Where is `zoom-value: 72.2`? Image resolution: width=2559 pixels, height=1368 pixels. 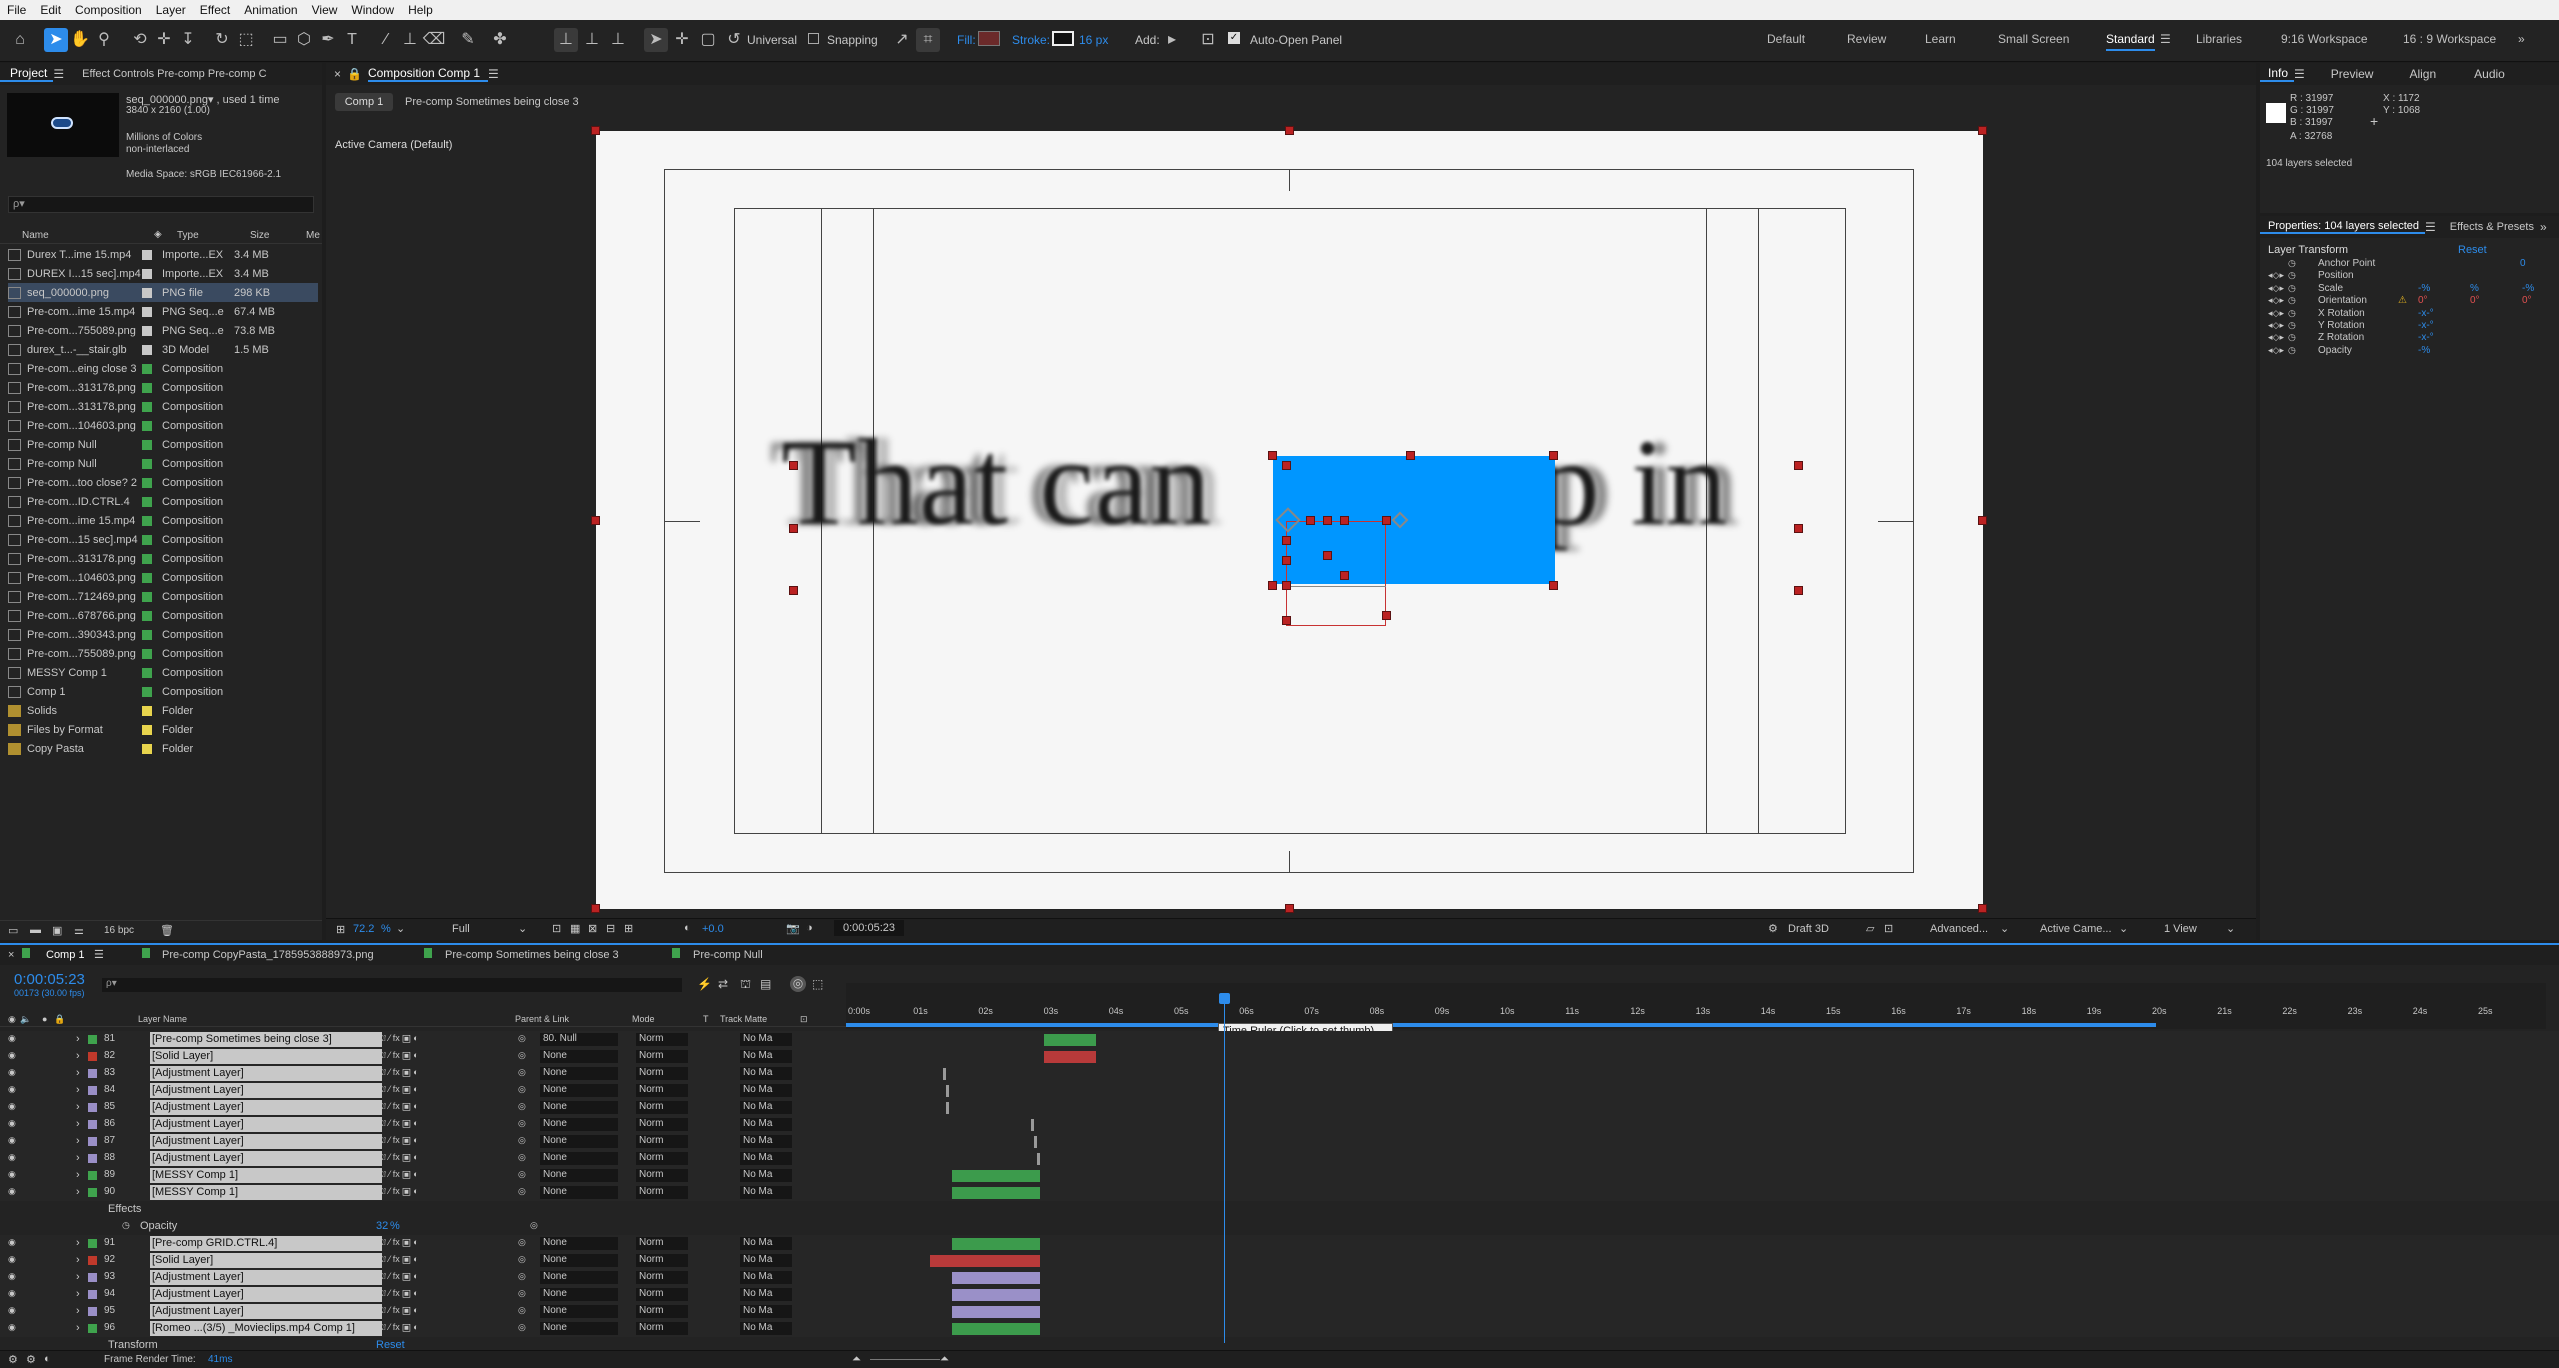
zoom-value: 72.2 is located at coordinates (363, 929).